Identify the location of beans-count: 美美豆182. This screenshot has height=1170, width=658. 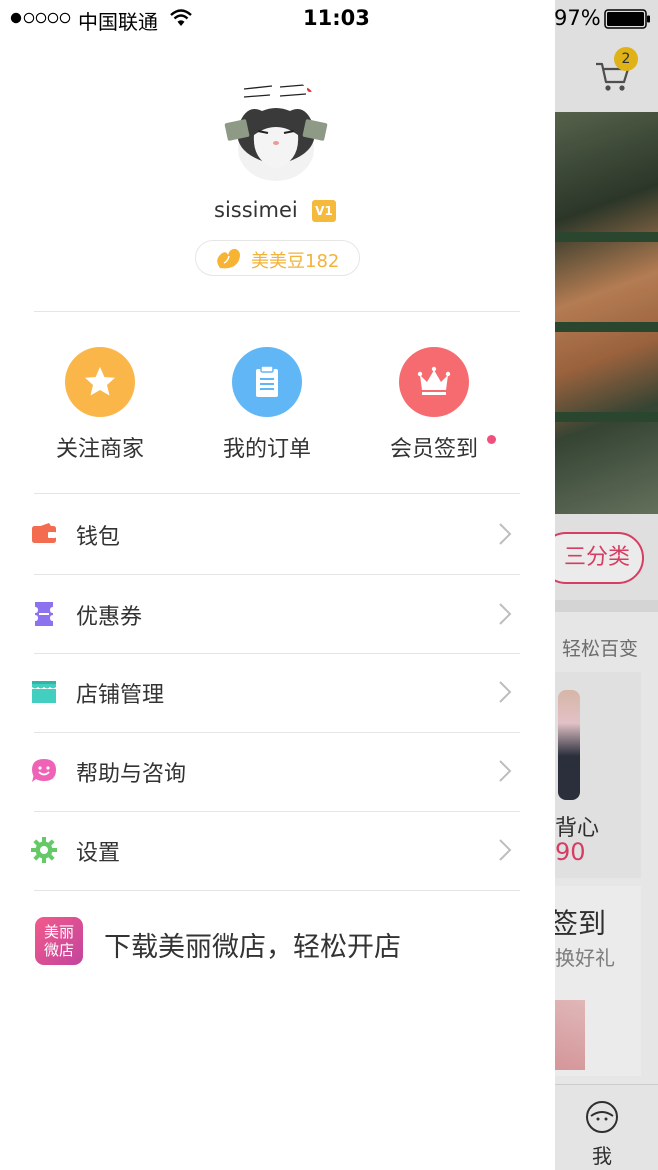
(295, 261).